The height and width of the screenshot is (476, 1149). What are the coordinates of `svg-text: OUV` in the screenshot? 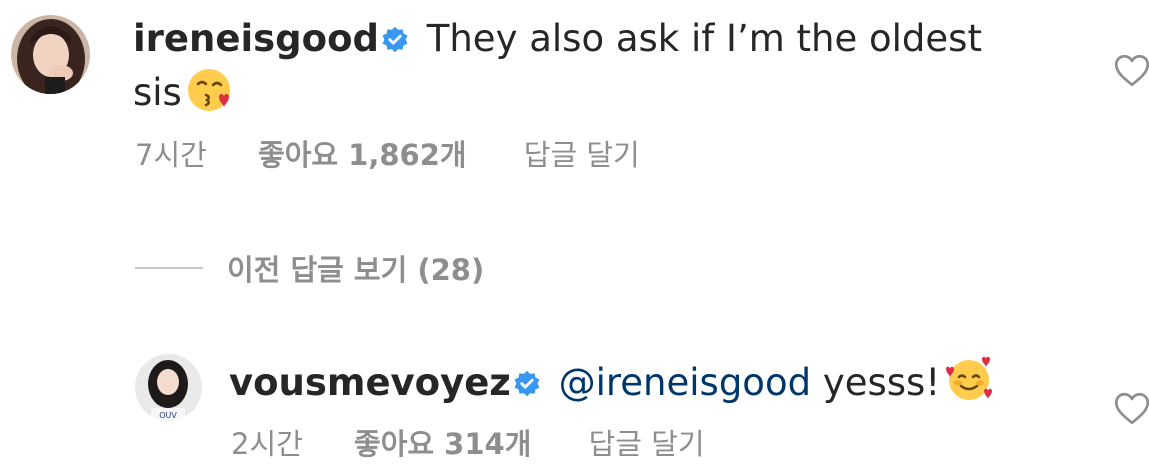 It's located at (168, 415).